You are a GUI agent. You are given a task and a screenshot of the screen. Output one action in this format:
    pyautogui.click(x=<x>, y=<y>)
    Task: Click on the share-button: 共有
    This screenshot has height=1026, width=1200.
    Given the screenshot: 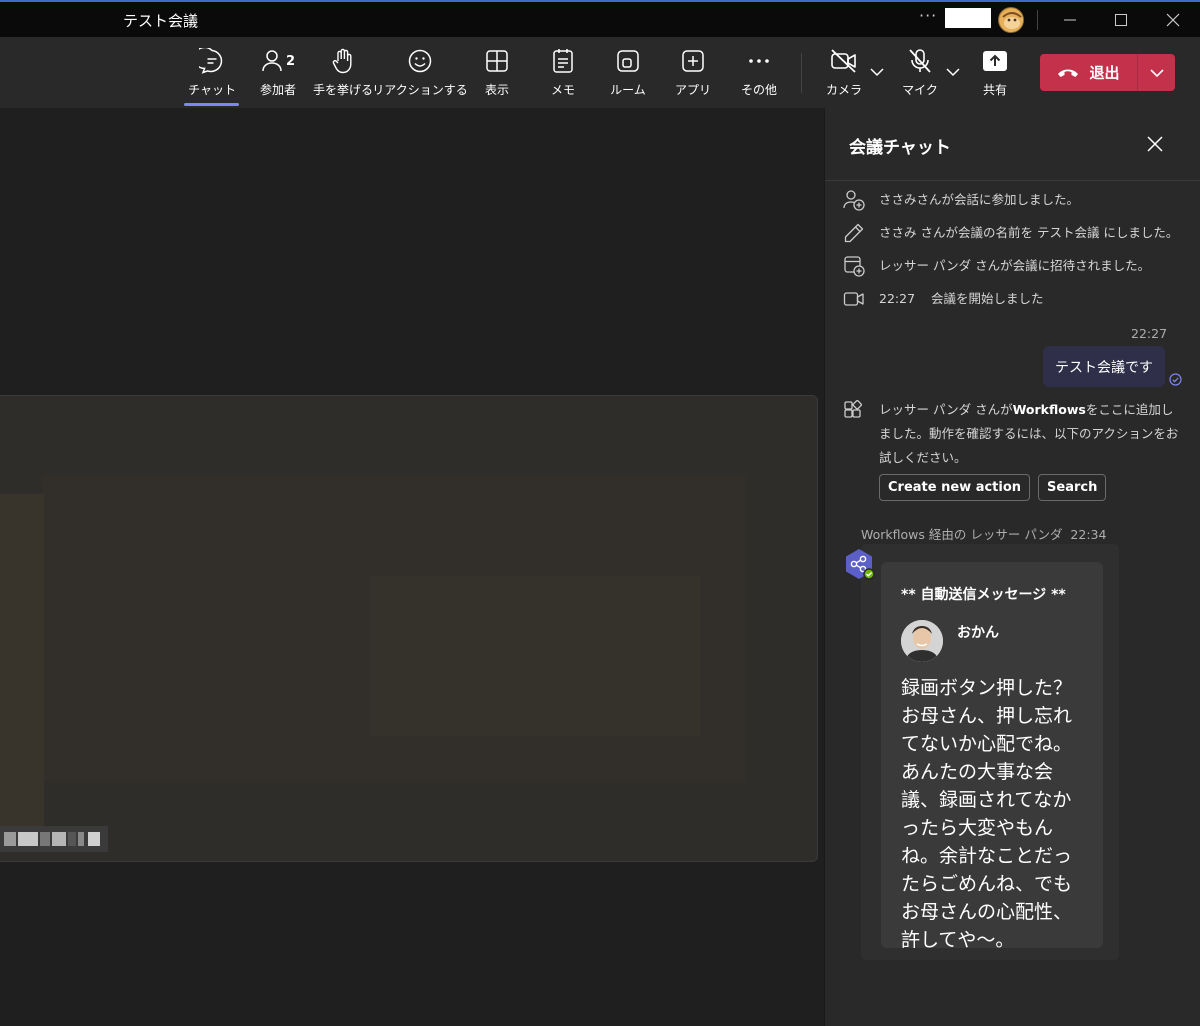 What is the action you would take?
    pyautogui.click(x=995, y=75)
    